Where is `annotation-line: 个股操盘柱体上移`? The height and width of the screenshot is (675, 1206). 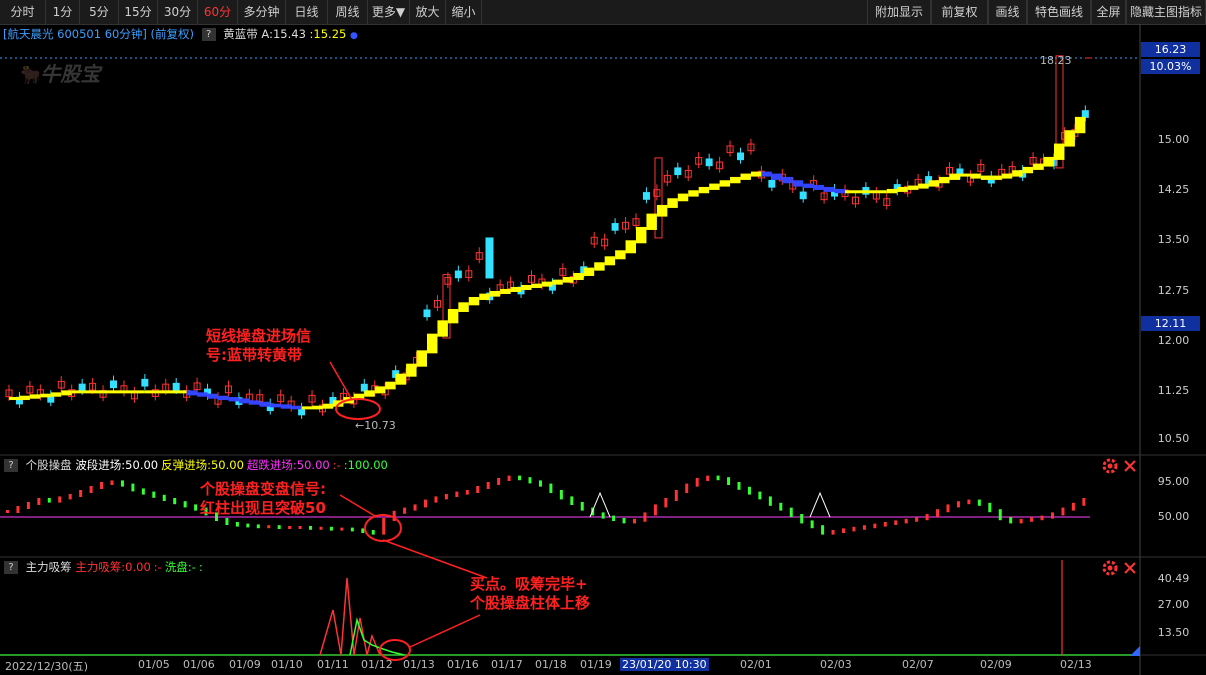
annotation-line: 个股操盘柱体上移 is located at coordinates (530, 603).